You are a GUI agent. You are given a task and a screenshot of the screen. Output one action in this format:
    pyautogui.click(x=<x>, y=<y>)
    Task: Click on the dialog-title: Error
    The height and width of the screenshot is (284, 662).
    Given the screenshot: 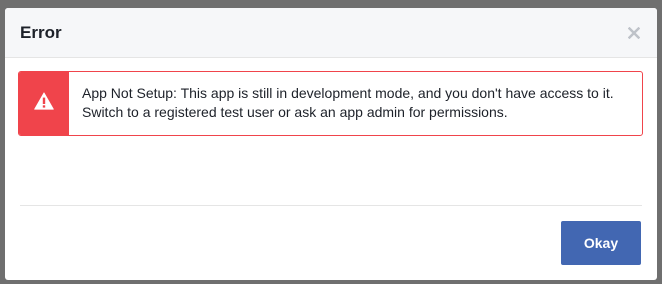 What is the action you would take?
    pyautogui.click(x=41, y=32)
    